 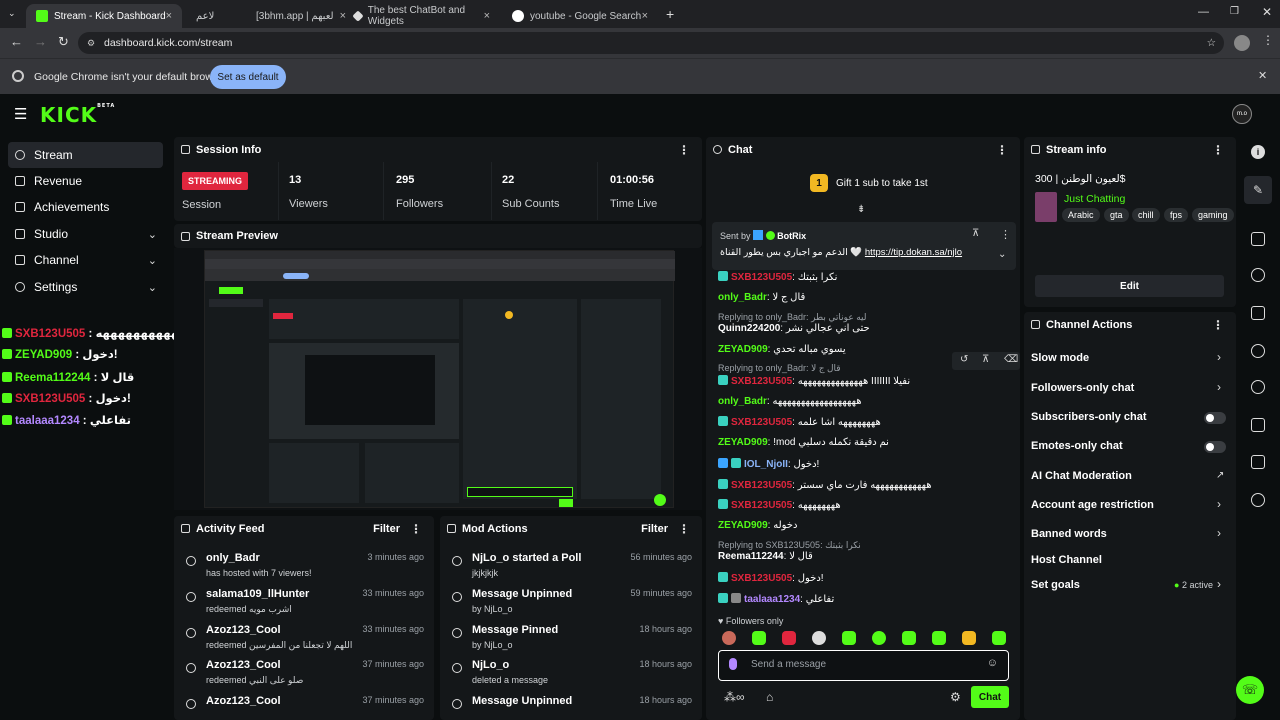 I want to click on chat-settings-gear-icon: ⚙, so click(x=955, y=697).